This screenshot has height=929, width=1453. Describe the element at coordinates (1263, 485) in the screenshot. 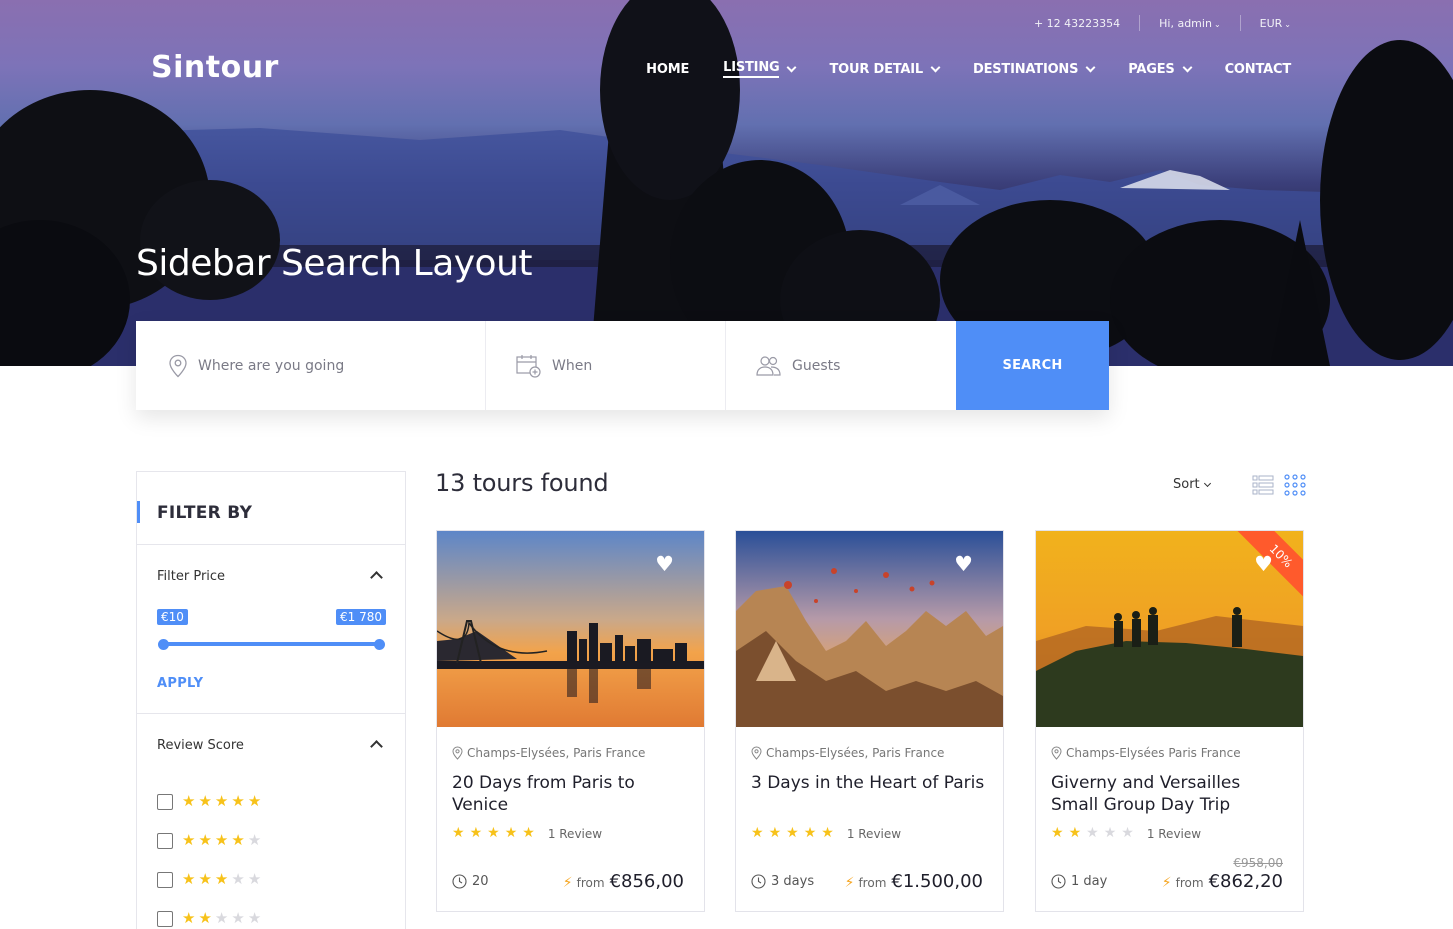

I see `list-view-icon` at that location.